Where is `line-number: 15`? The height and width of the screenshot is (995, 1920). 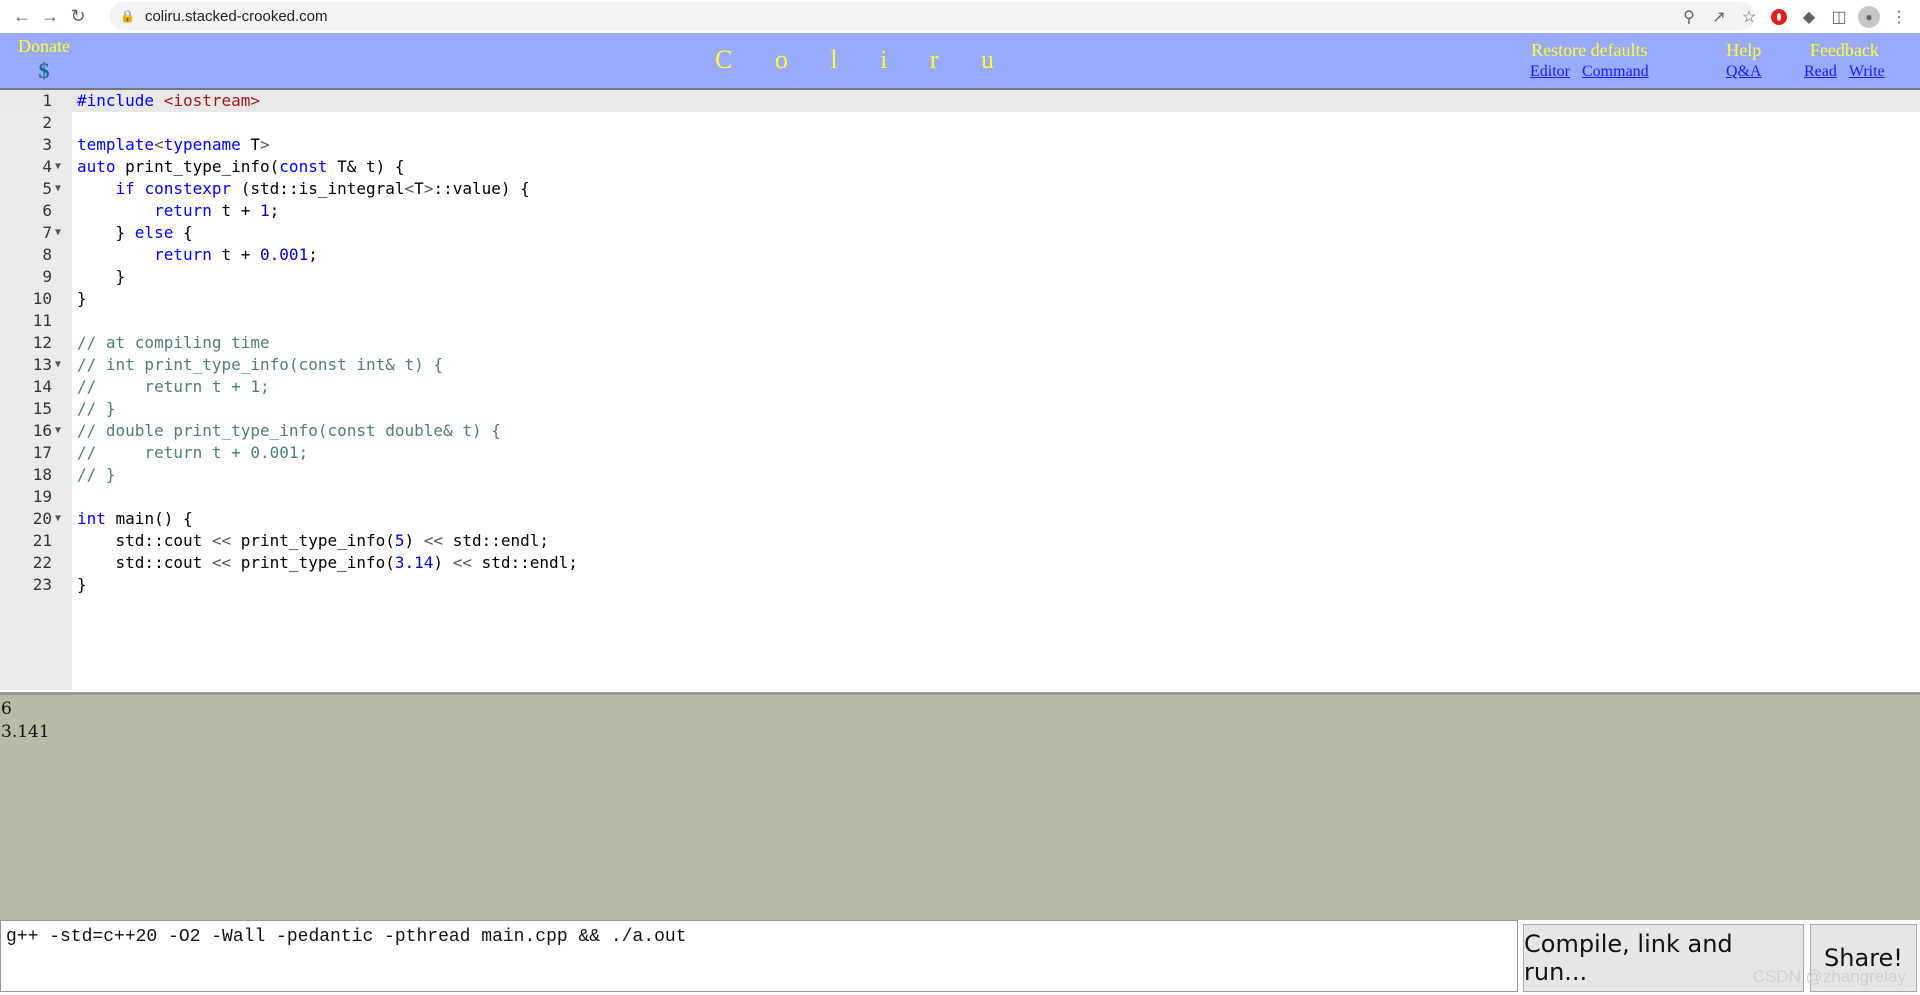 line-number: 15 is located at coordinates (42, 408).